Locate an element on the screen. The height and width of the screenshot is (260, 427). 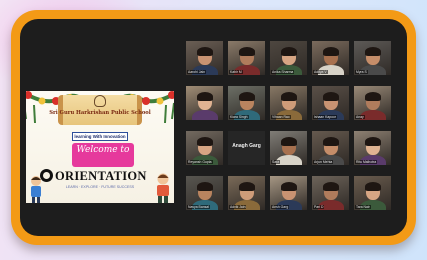
participant-name: Ritu Malhotra is located at coordinates (366, 162).